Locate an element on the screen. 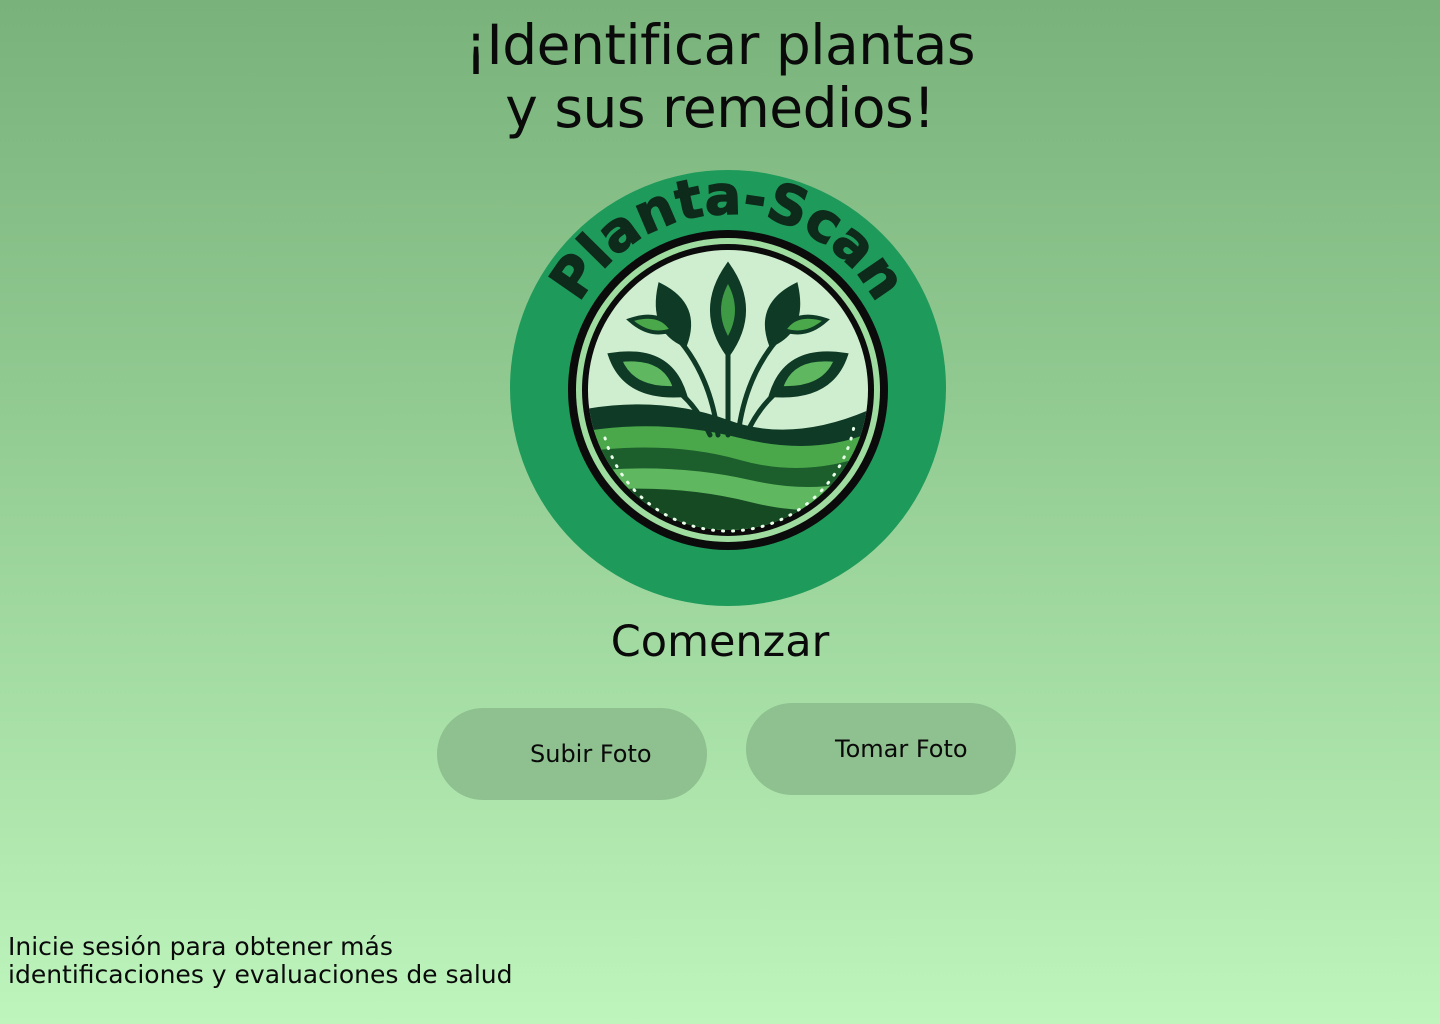 This screenshot has width=1440, height=1024. take-photo-button: Tomar Foto is located at coordinates (881, 749).